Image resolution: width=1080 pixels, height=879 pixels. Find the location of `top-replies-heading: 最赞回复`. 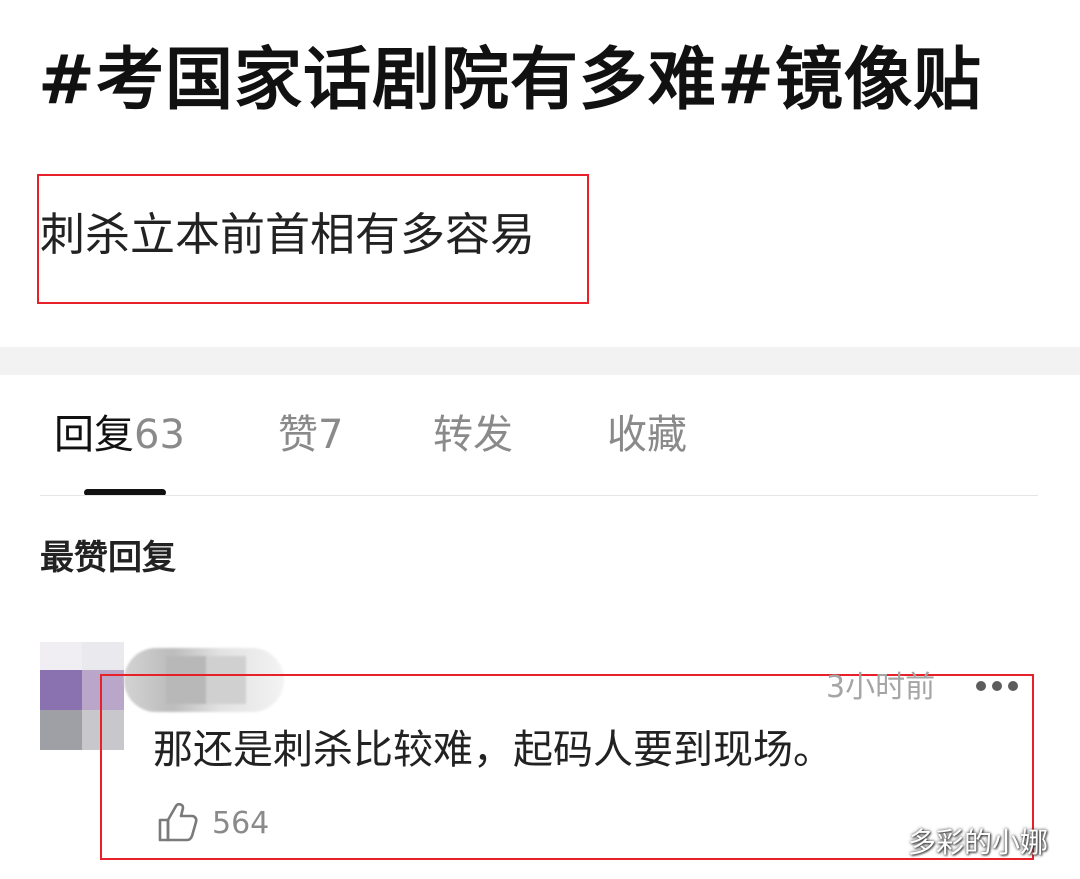

top-replies-heading: 最赞回复 is located at coordinates (108, 558).